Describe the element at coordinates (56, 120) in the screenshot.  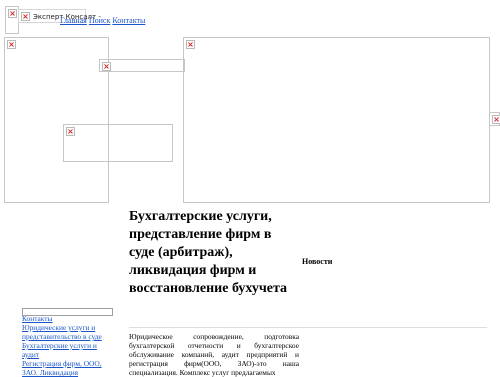
I see `left-banner-image: ×` at that location.